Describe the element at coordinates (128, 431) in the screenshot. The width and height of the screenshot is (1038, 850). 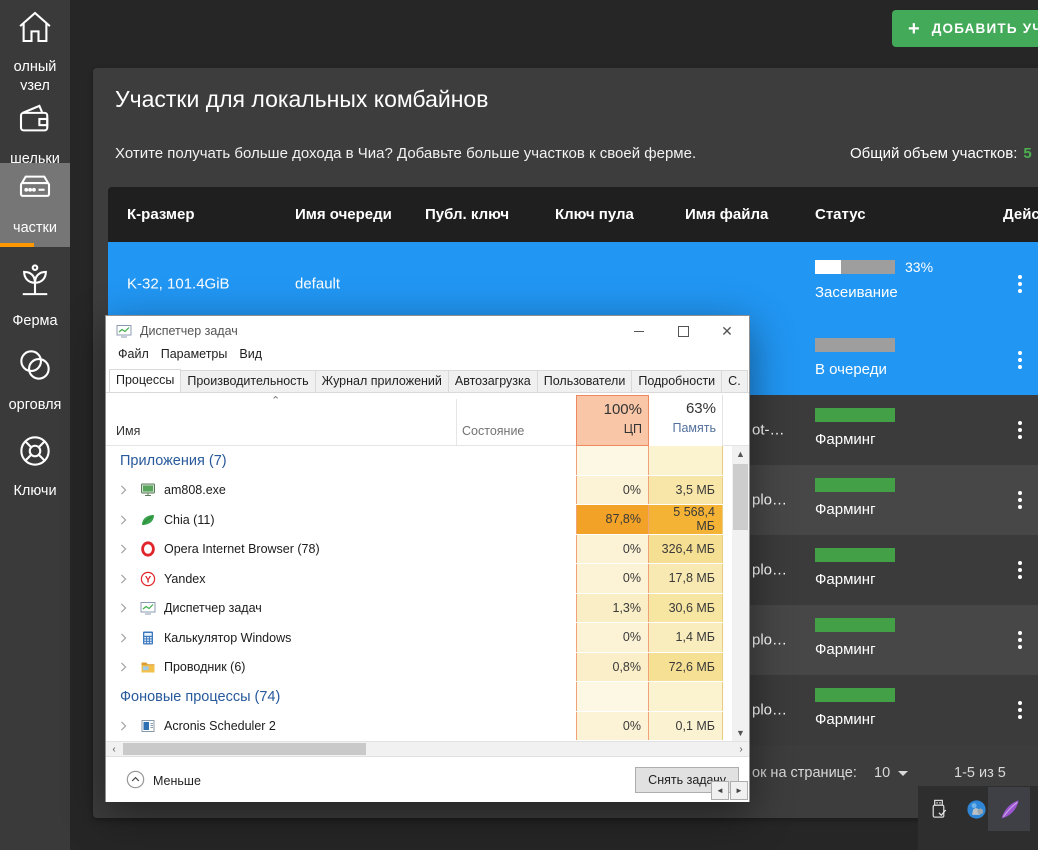
I see `column-name: Имя` at that location.